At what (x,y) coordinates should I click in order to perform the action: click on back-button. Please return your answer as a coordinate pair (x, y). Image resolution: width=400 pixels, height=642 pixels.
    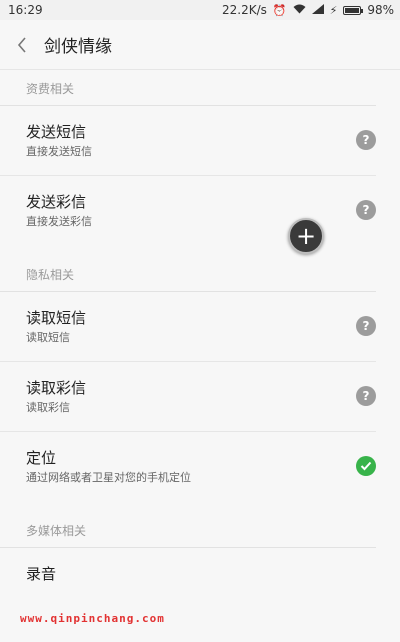
    Looking at the image, I should click on (22, 45).